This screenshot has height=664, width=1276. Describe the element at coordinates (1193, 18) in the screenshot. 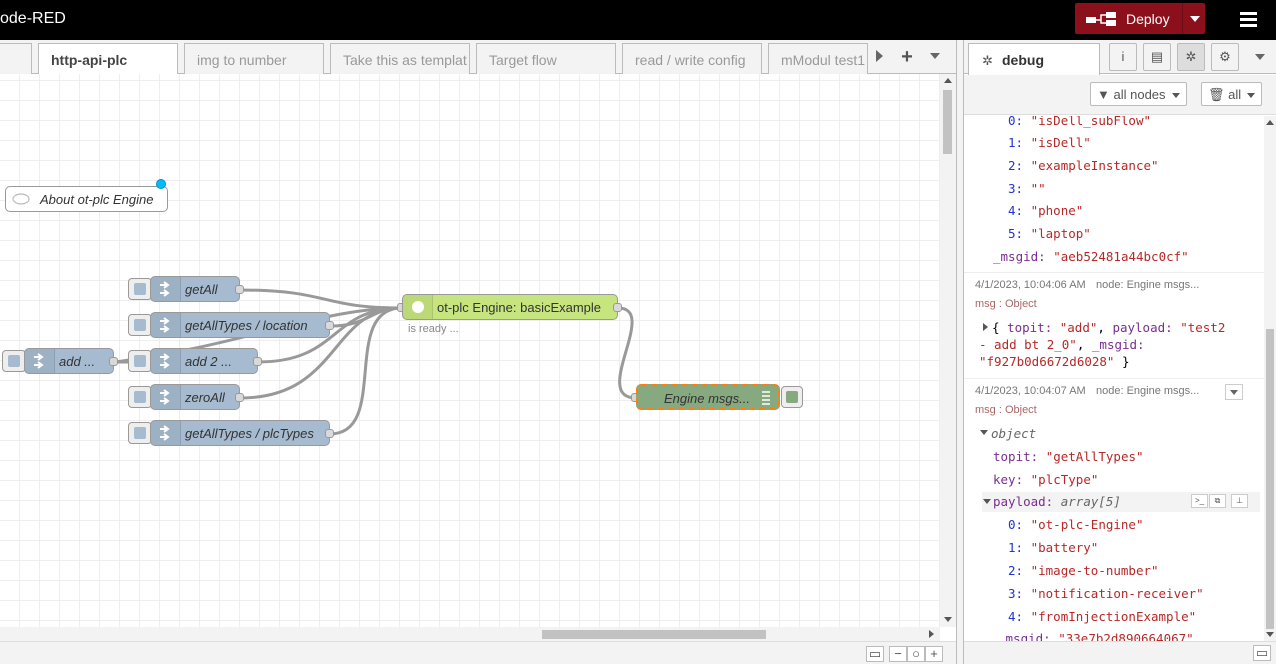

I see `deploy-options-button` at that location.